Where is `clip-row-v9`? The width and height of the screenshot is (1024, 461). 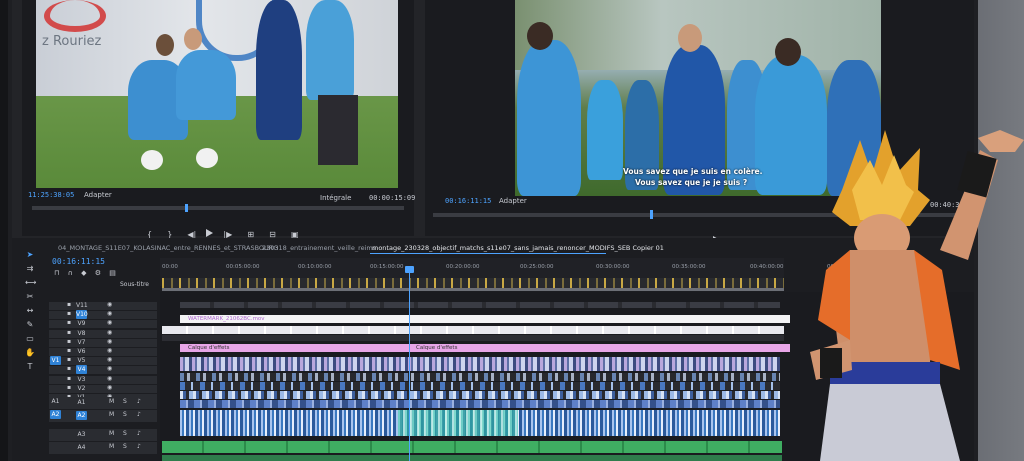
clip-row-v9 is located at coordinates (473, 330).